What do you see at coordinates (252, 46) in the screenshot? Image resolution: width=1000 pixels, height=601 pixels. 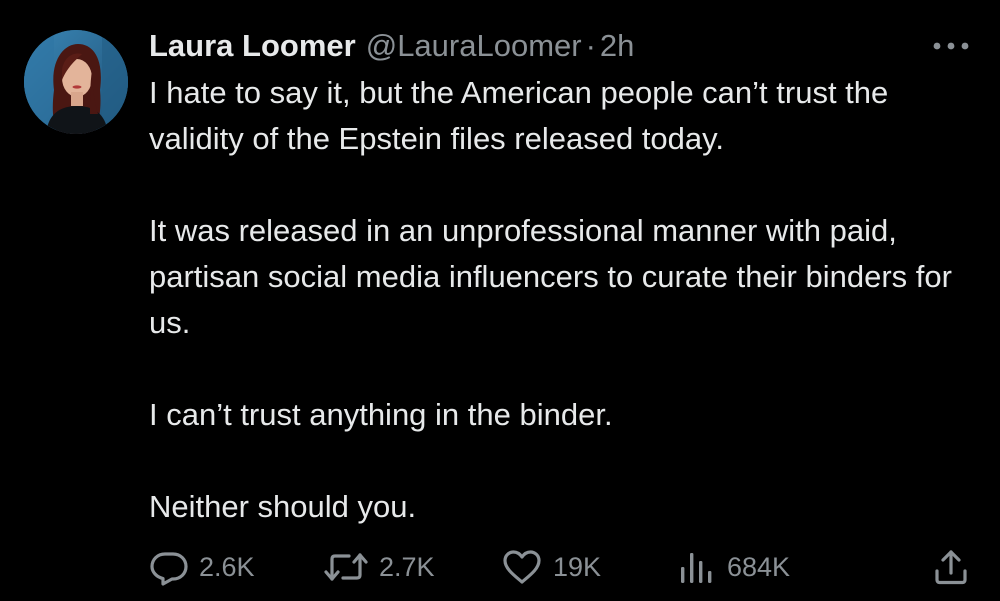 I see `display-name: Laura Loomer` at bounding box center [252, 46].